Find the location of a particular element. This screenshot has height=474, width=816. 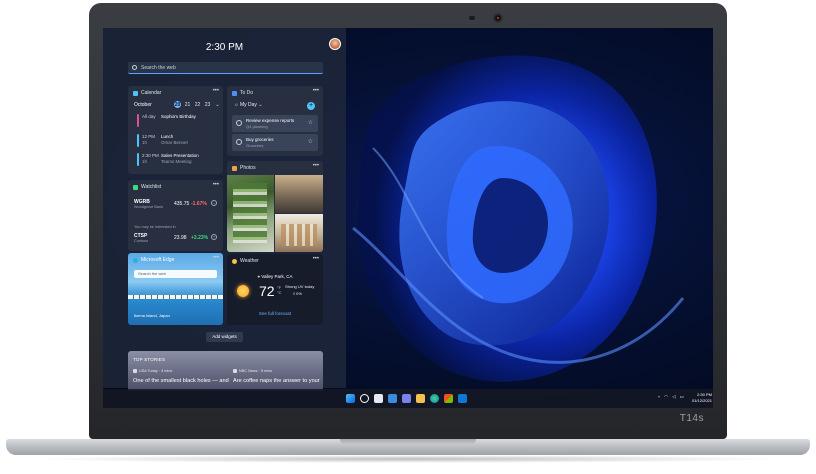

calendar-event: 12 PM 1h Lunch Omar Bennet is located at coordinates (177, 141).